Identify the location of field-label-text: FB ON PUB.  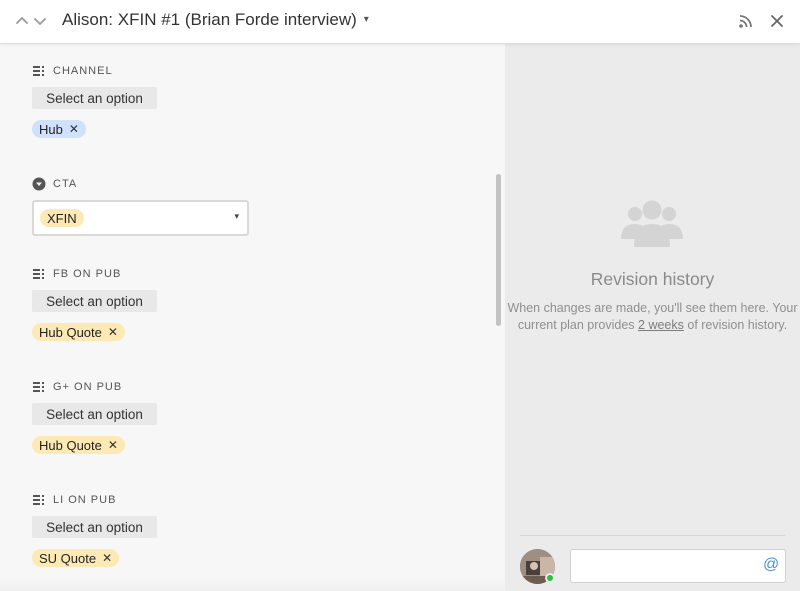
(87, 274).